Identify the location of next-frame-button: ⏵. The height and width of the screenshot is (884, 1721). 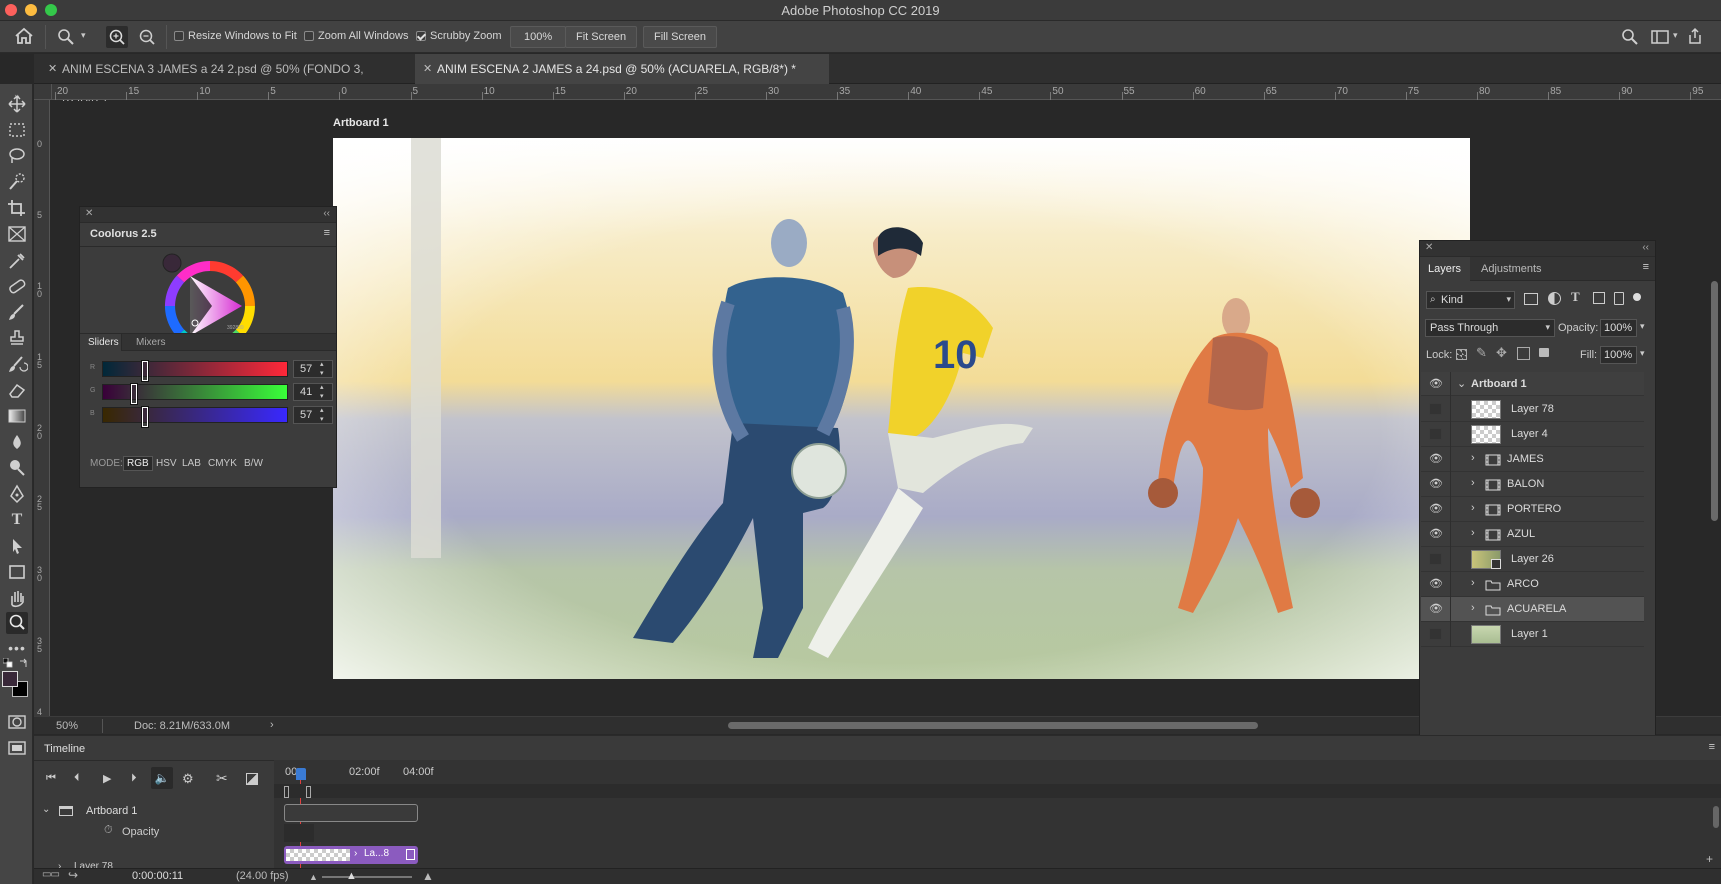
(134, 778).